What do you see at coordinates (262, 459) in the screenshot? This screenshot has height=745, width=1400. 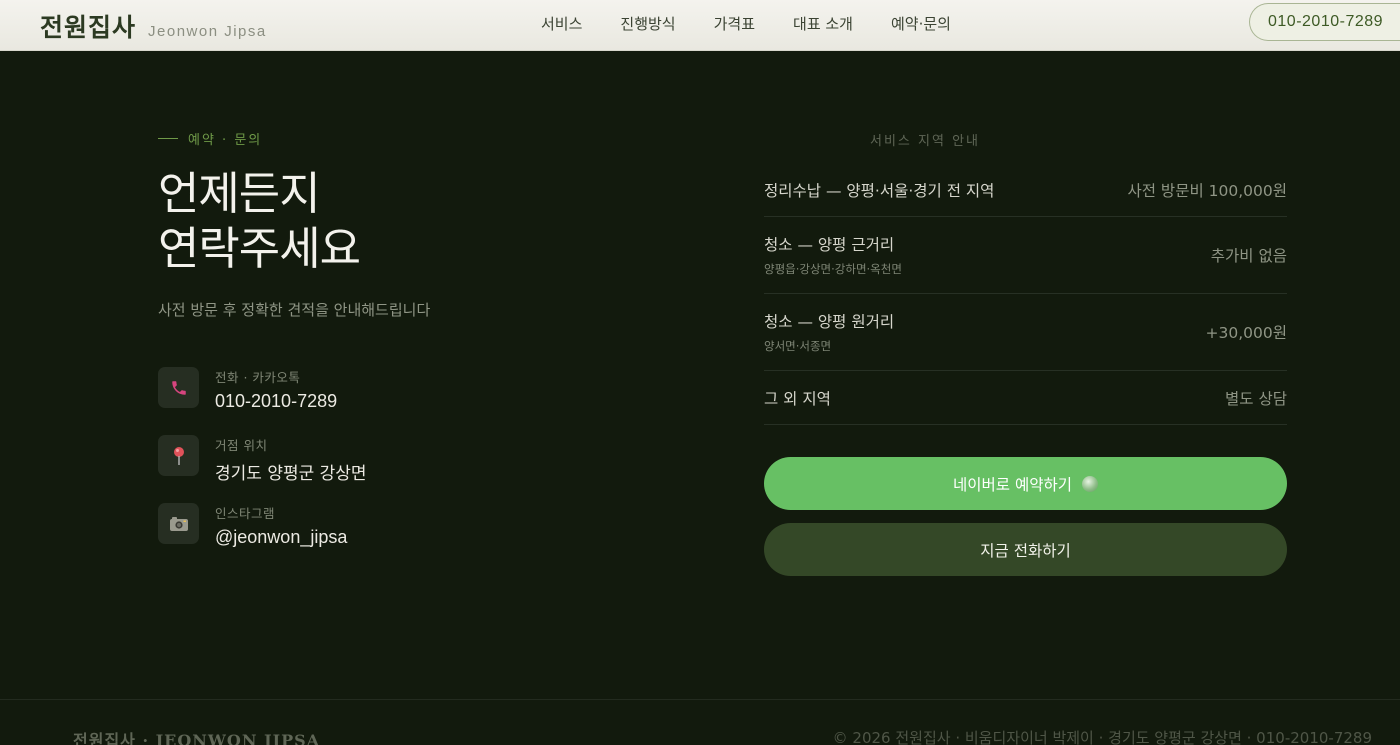 I see `contact-location: 거점 위치 경기도 양평군 강상면` at bounding box center [262, 459].